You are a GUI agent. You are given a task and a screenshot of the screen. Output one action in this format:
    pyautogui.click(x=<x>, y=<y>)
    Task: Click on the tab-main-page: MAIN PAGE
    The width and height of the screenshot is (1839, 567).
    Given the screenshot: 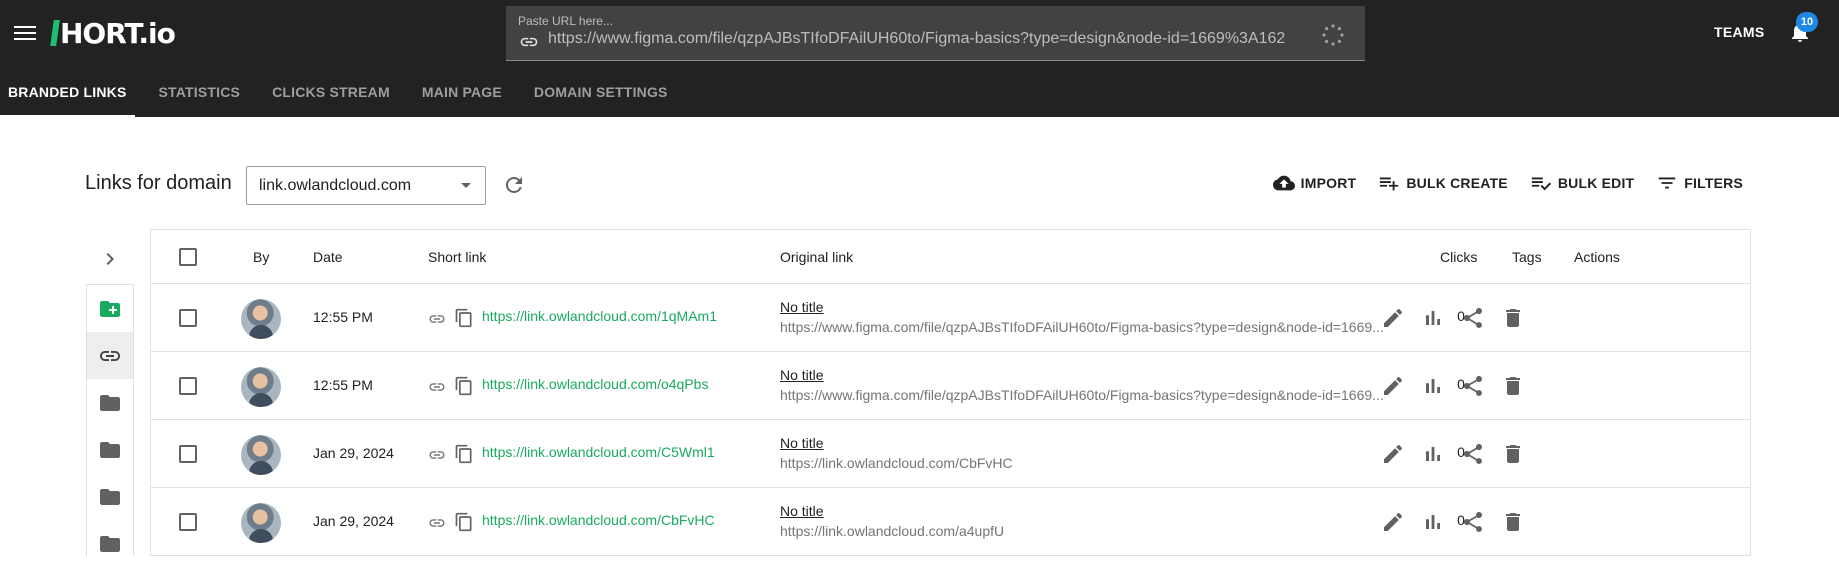 What is the action you would take?
    pyautogui.click(x=462, y=94)
    